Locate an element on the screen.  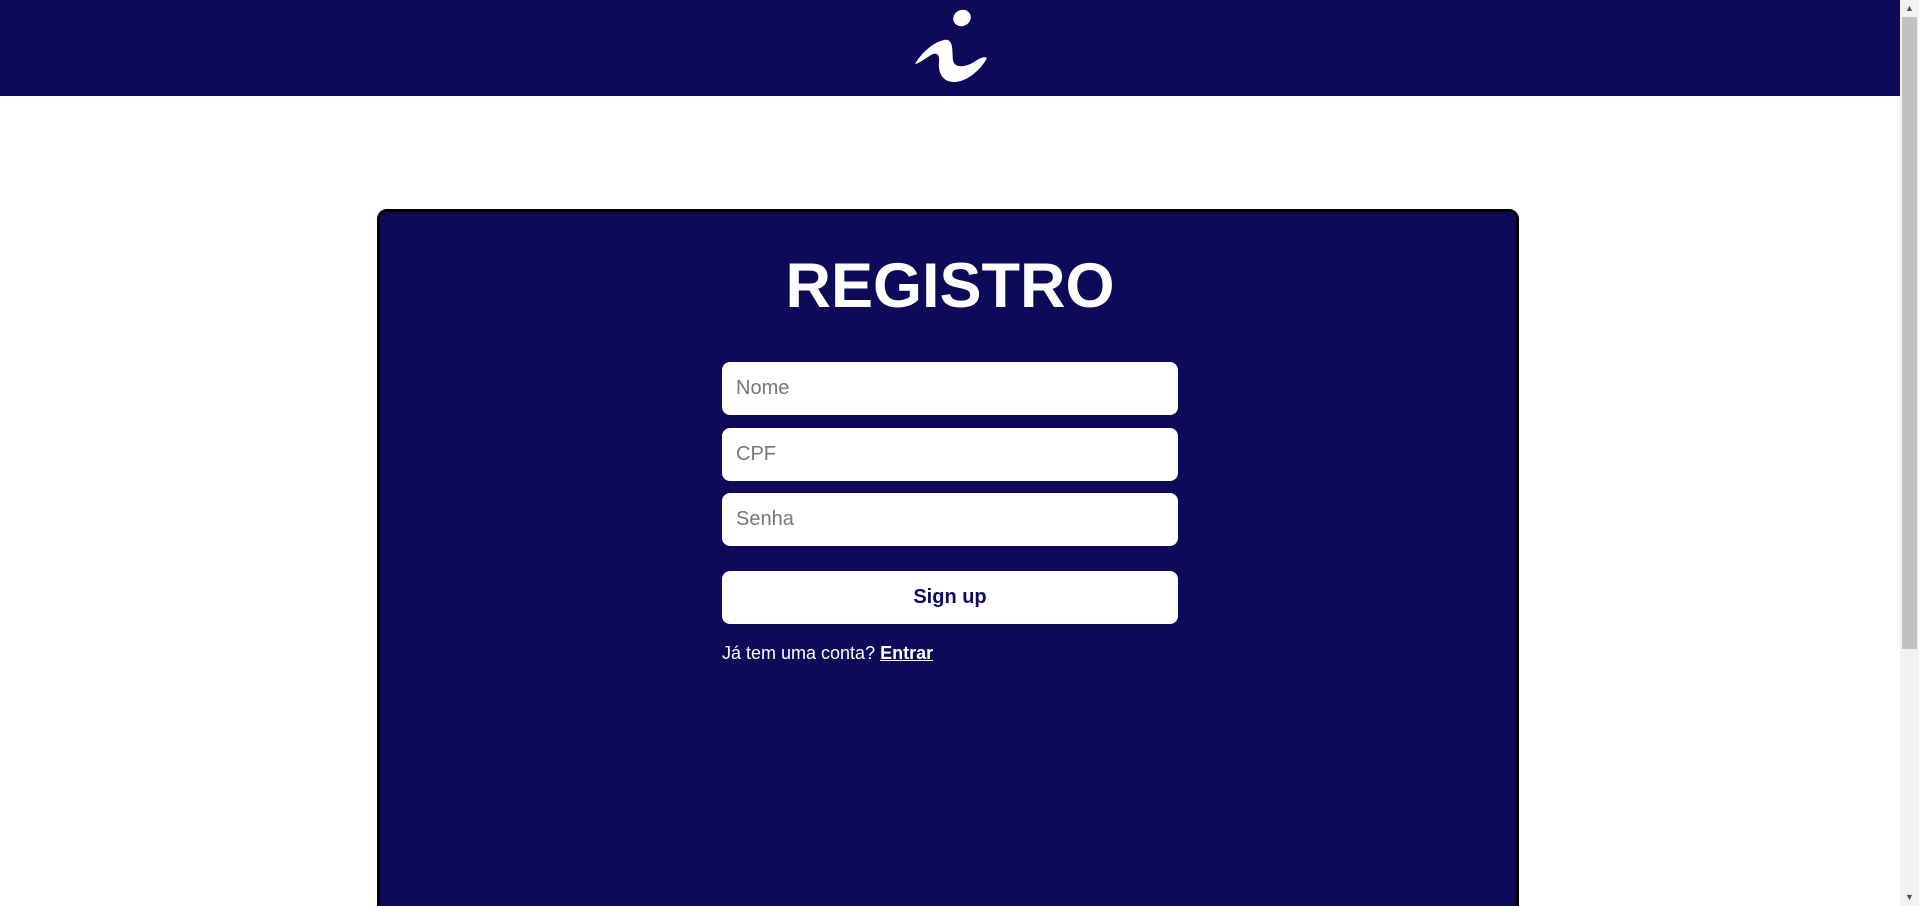
scrollbar-thumb is located at coordinates (1909, 333).